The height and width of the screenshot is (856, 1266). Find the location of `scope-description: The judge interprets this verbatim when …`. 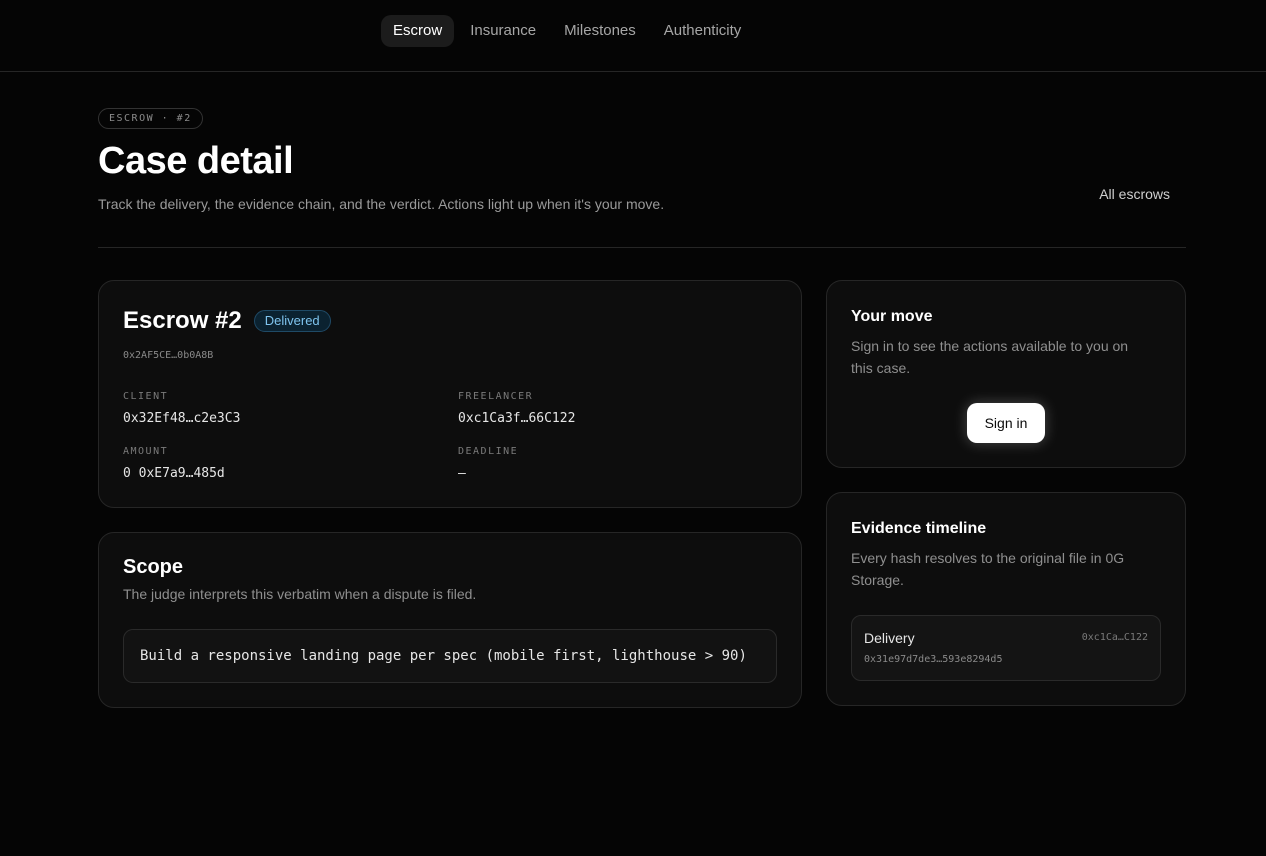

scope-description: The judge interprets this verbatim when … is located at coordinates (300, 594).